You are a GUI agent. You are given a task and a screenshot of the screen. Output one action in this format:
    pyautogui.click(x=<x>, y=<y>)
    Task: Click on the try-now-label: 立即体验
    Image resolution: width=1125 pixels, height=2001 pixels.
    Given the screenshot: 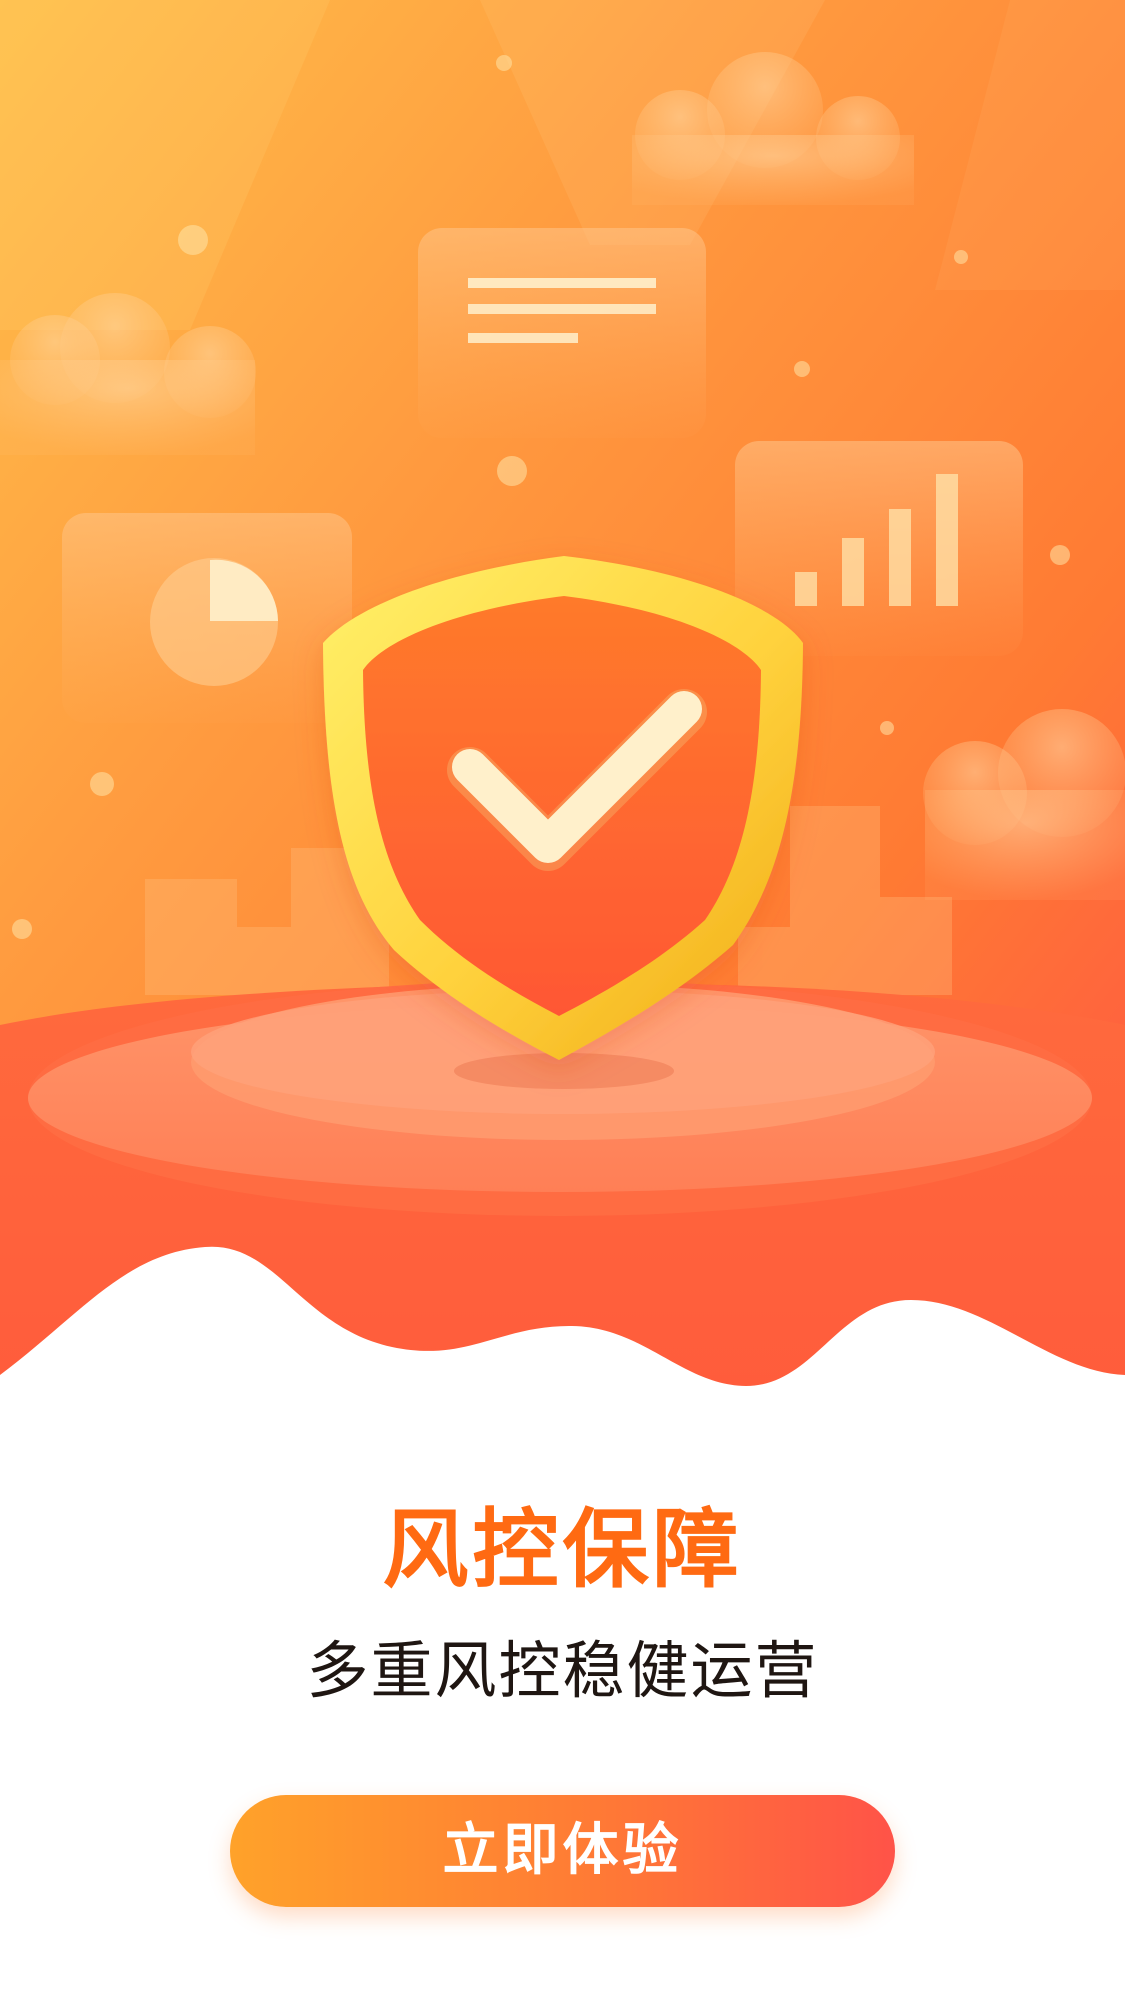 What is the action you would take?
    pyautogui.click(x=562, y=1850)
    